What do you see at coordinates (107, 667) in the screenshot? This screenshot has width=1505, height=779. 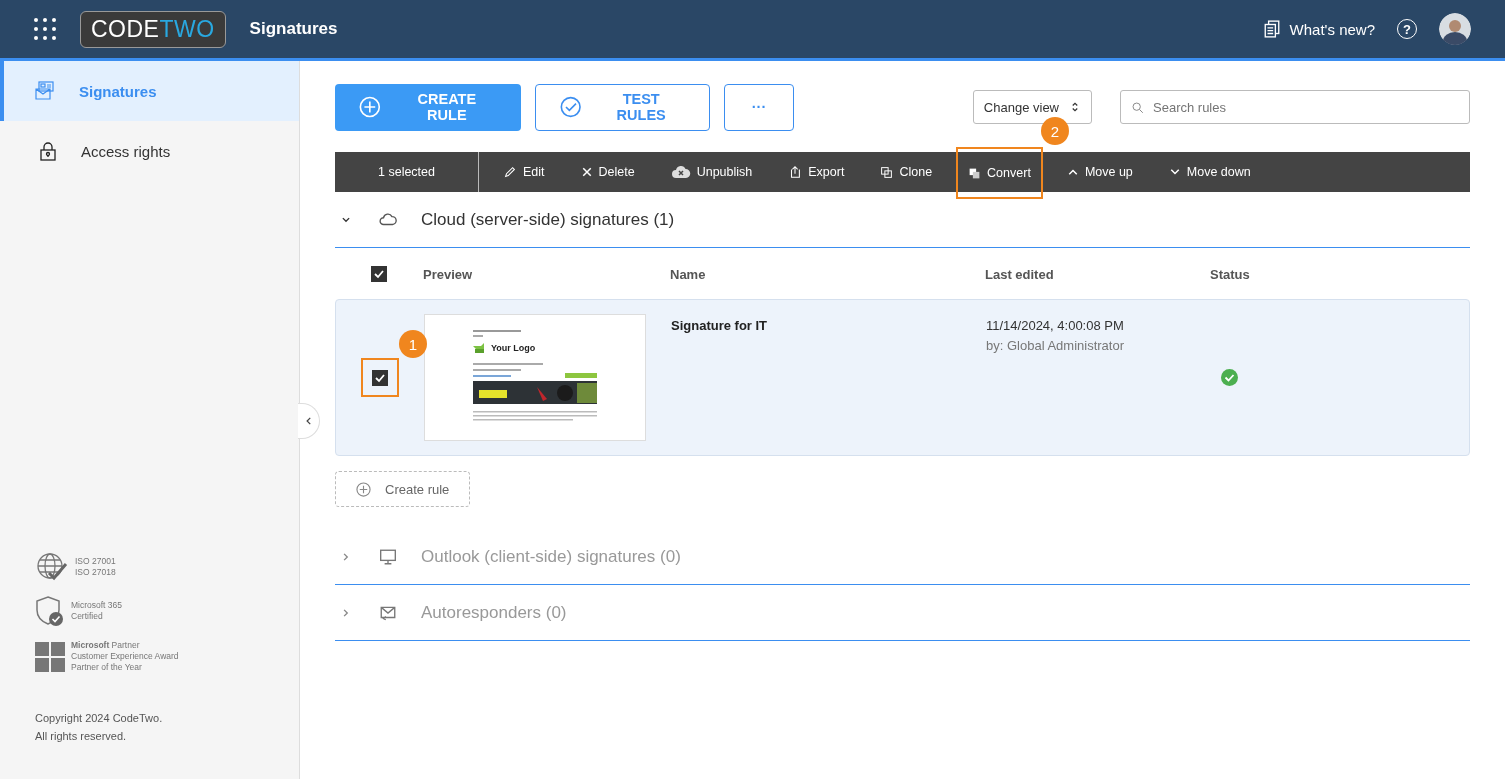 I see `badge-text: Partner of the Year` at bounding box center [107, 667].